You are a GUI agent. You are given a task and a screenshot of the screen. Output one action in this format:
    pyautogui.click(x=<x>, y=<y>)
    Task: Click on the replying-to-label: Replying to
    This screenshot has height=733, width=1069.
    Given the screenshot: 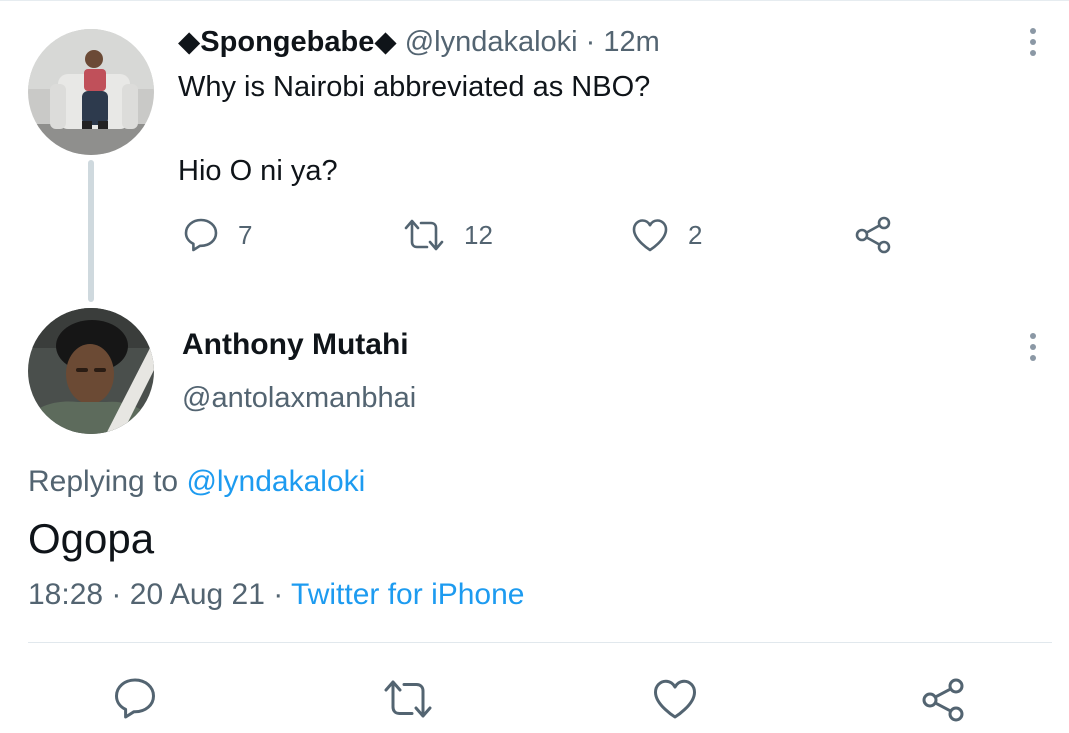 What is the action you would take?
    pyautogui.click(x=103, y=481)
    